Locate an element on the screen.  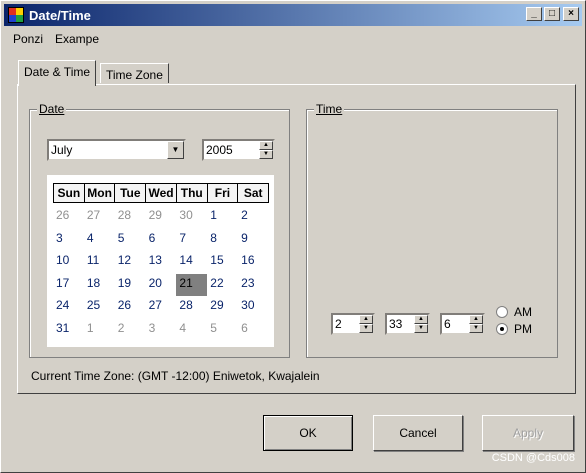
date-group-label: Date is located at coordinates (52, 109).